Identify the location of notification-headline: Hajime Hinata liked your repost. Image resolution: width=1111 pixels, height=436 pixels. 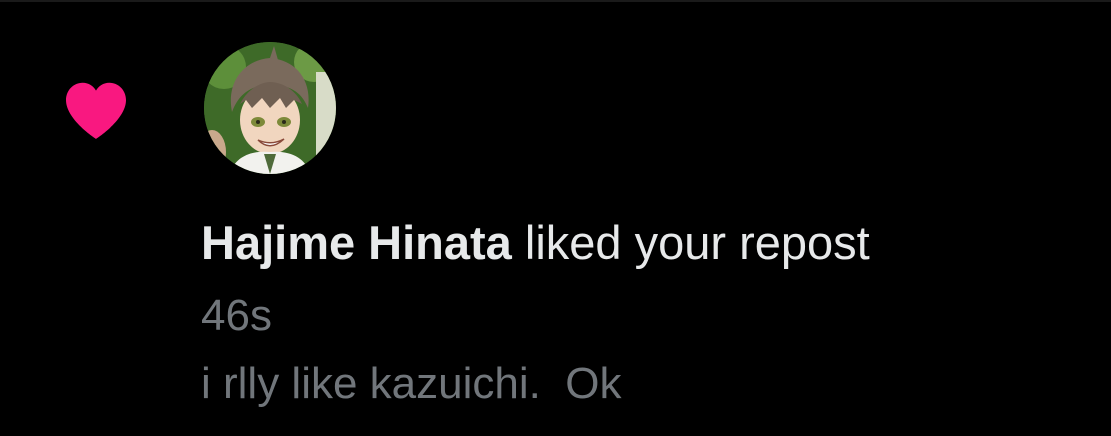
(535, 243).